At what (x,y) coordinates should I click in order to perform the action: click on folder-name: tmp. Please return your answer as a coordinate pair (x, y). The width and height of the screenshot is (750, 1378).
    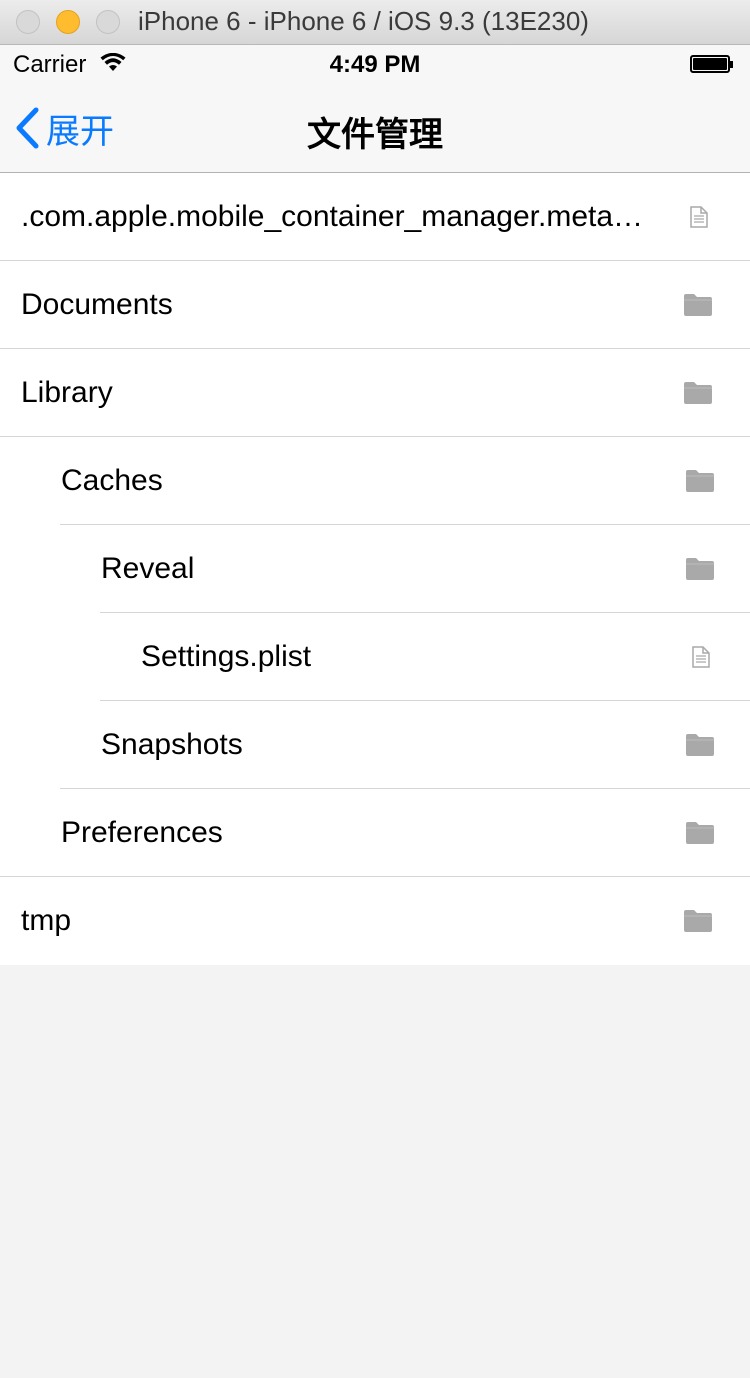
    Looking at the image, I should click on (46, 920).